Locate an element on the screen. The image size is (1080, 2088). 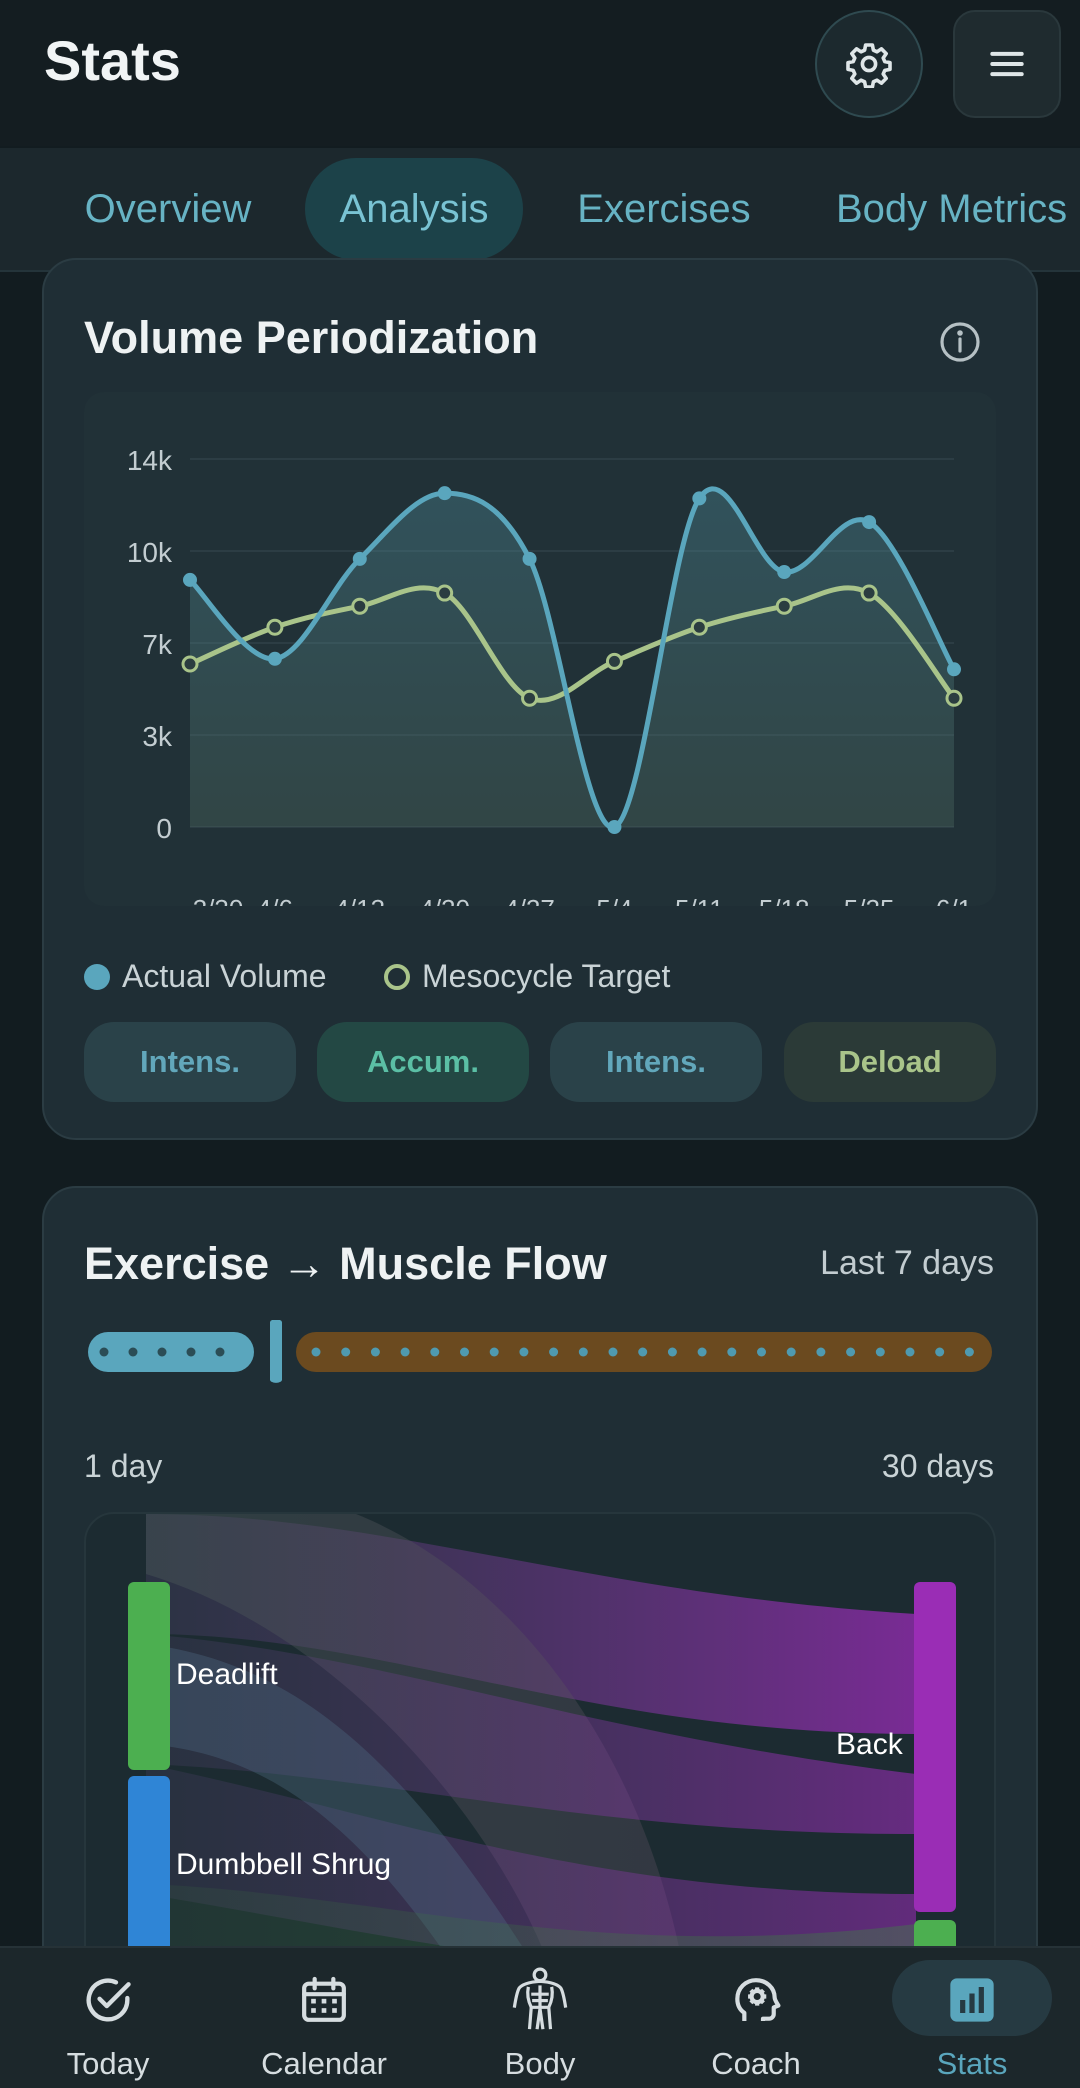
volume-card-title: Volume Periodization is located at coordinates (311, 337).